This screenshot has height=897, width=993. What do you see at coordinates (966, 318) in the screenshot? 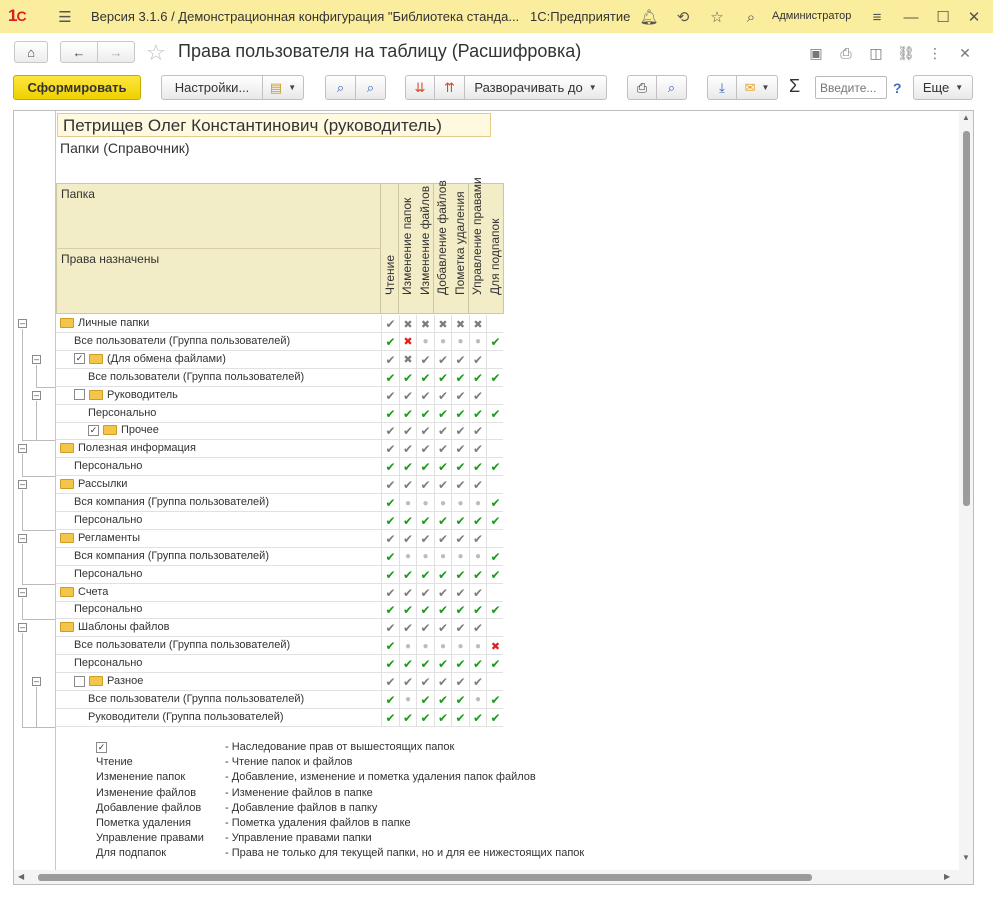
I see `vertical-scroll-thumb` at bounding box center [966, 318].